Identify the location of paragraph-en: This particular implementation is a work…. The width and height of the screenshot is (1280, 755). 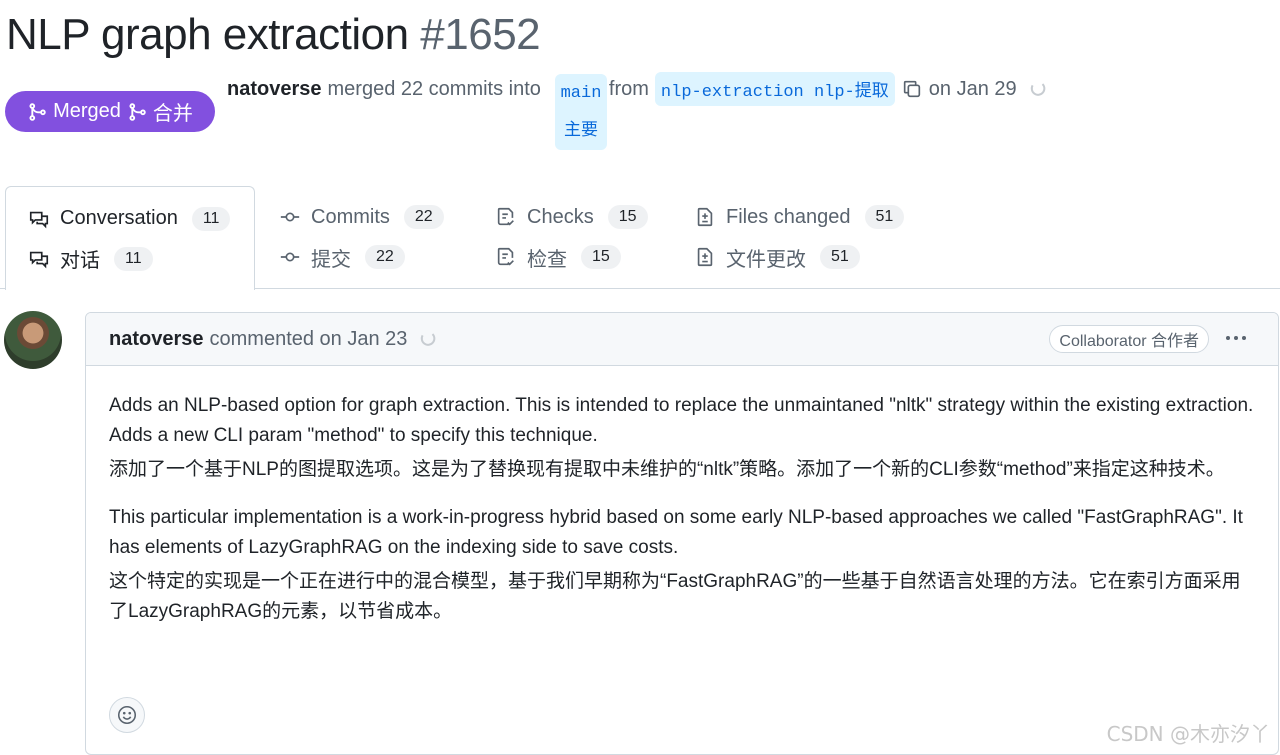
(676, 532).